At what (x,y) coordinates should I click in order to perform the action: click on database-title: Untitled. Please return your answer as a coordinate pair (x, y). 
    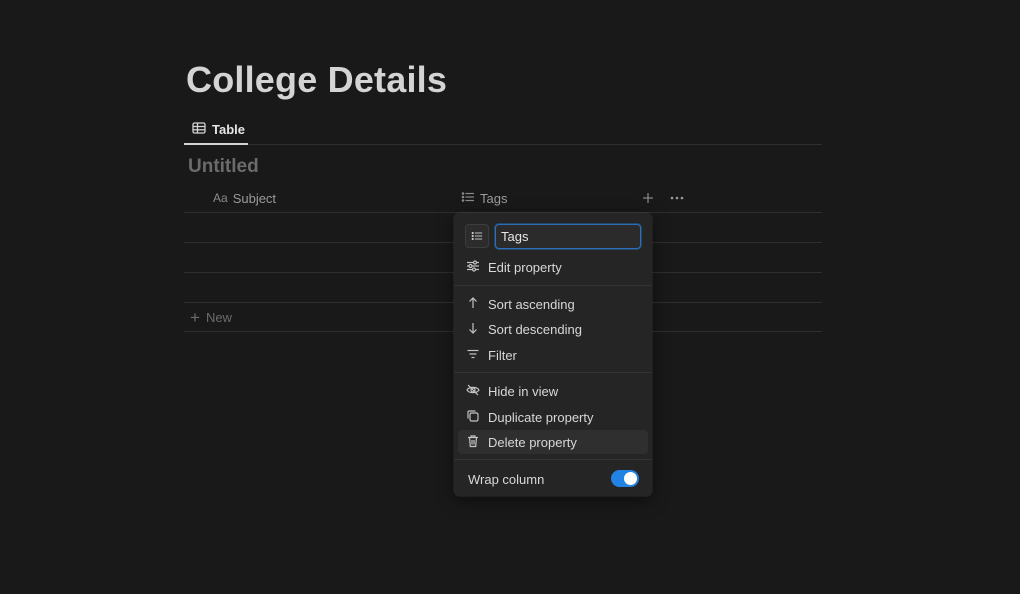
    Looking at the image, I should click on (223, 167).